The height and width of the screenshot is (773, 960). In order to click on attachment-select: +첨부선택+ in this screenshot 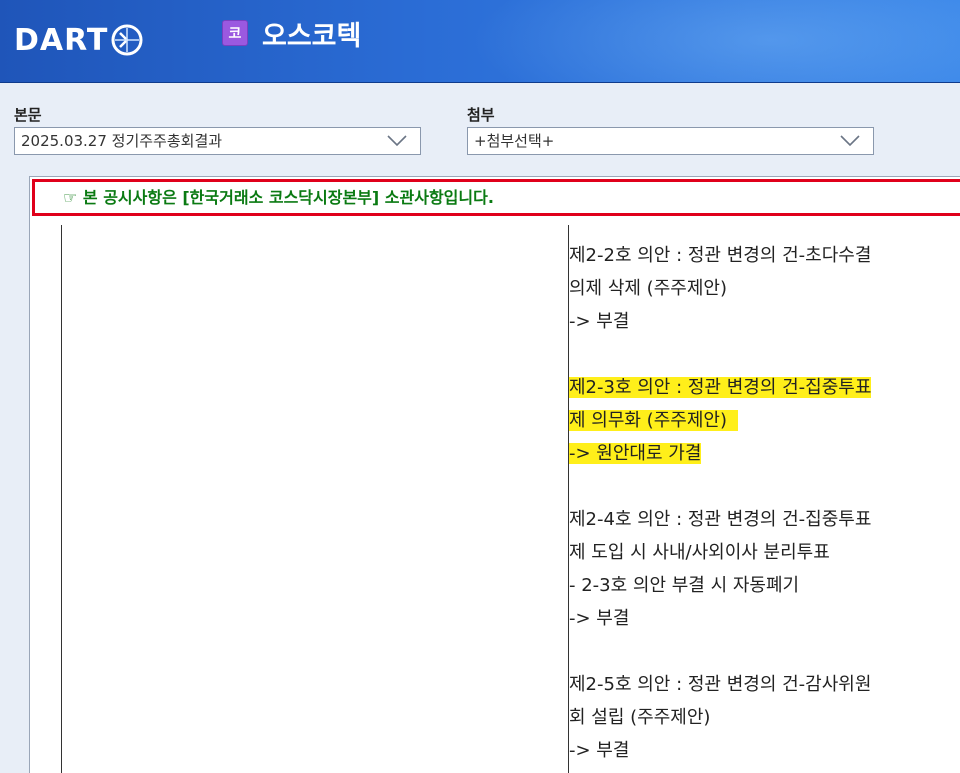, I will do `click(670, 141)`.